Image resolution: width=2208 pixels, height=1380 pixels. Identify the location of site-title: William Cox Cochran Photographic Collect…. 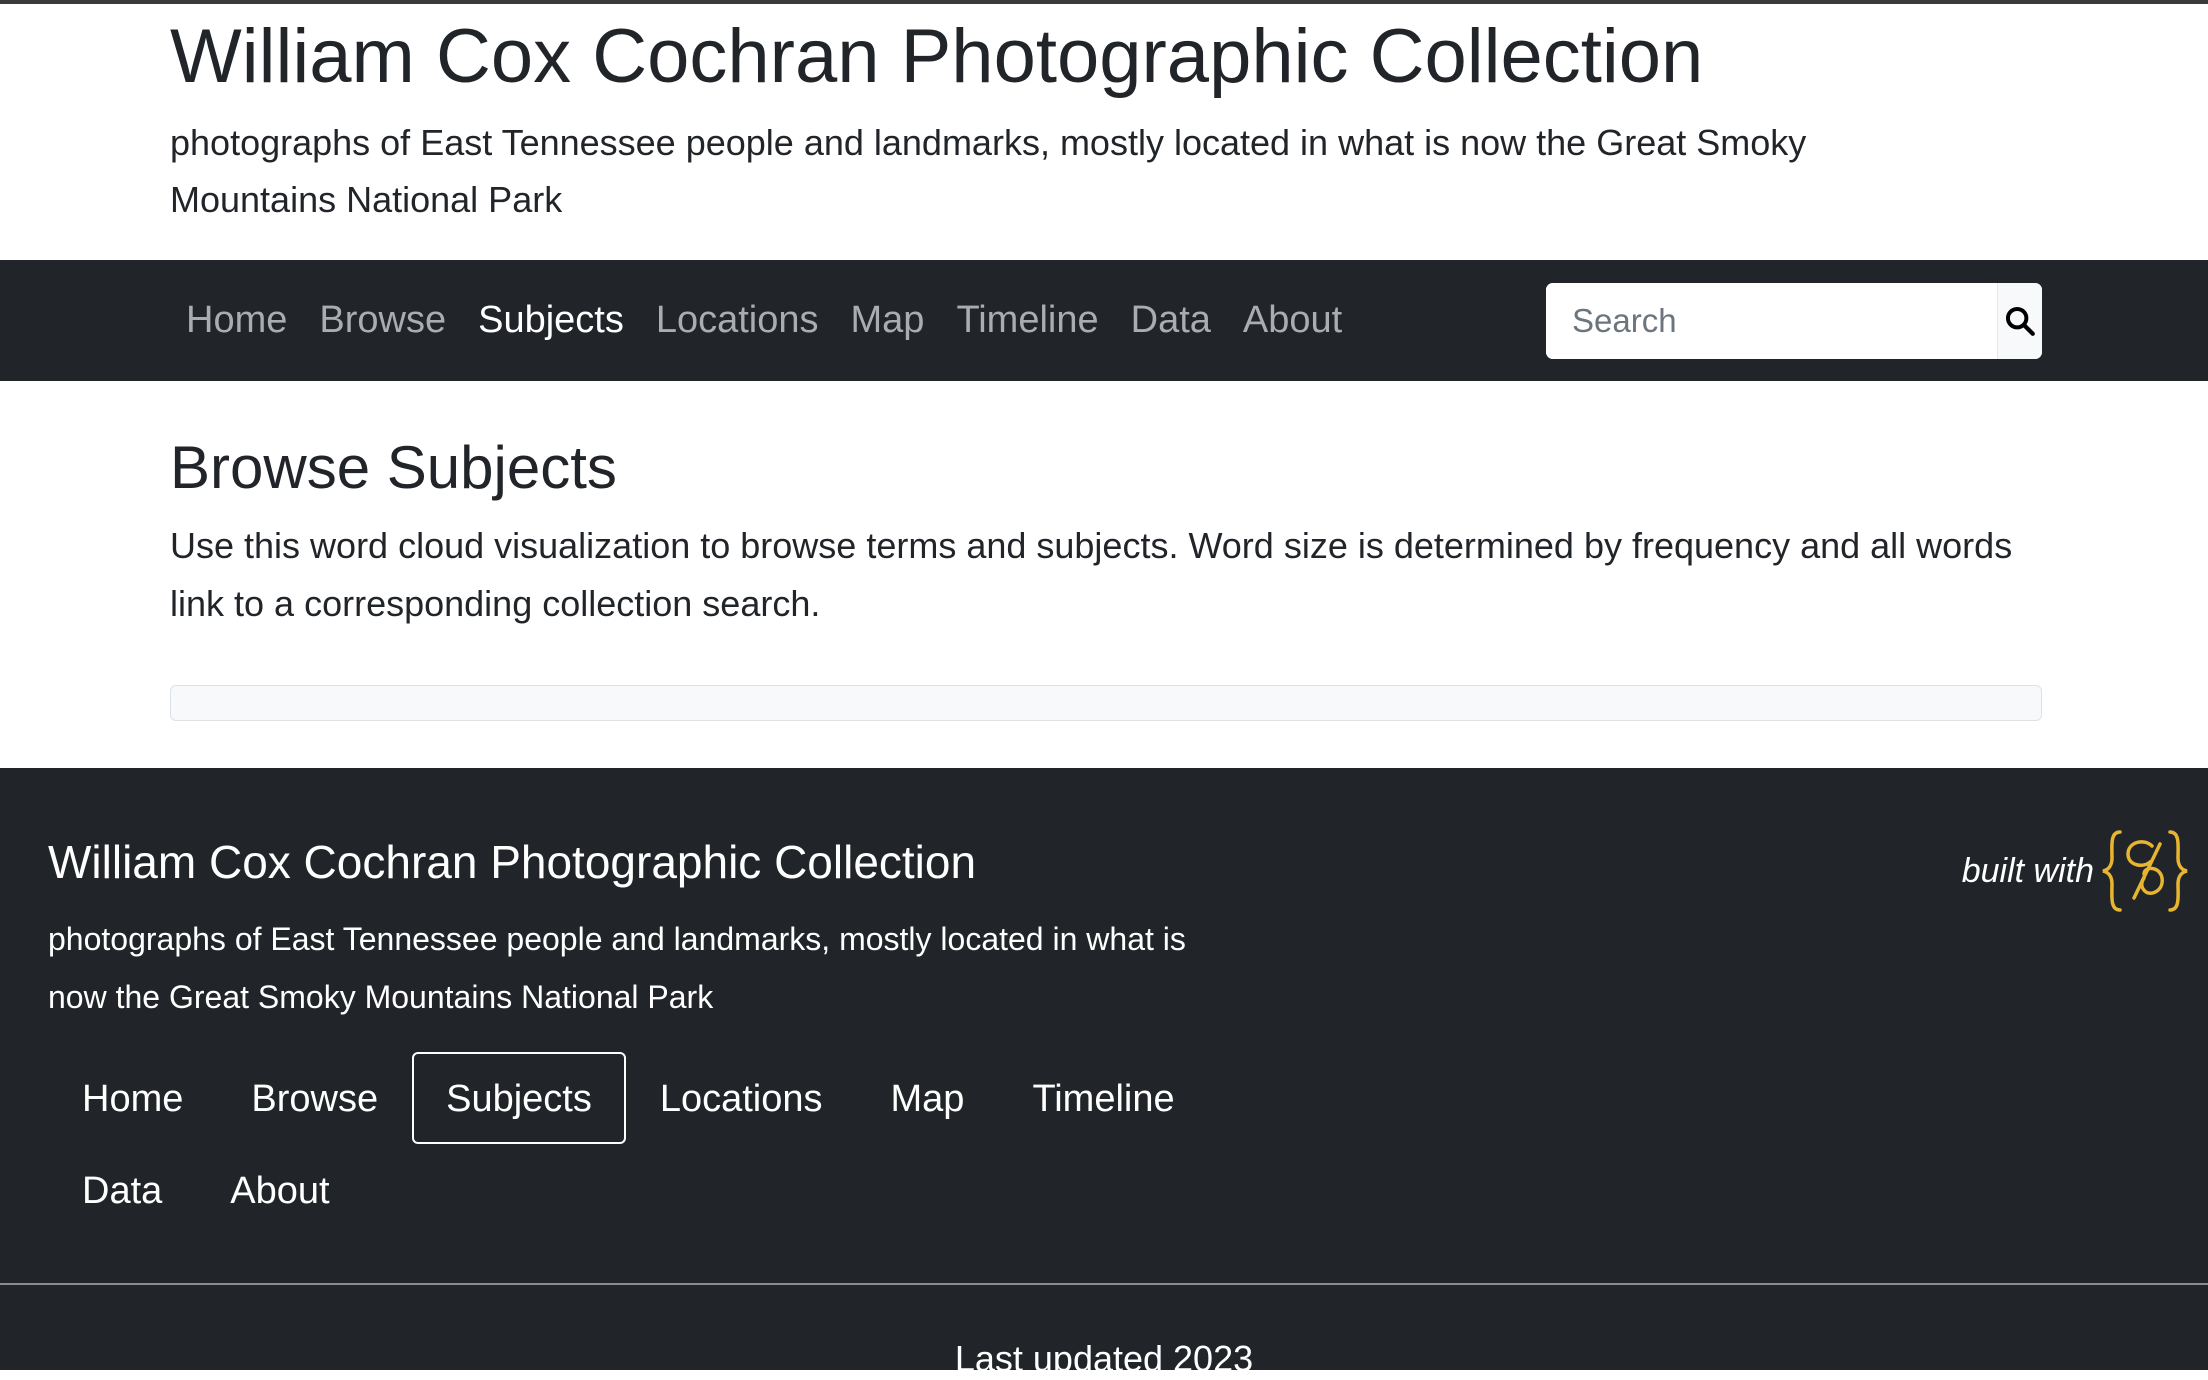
(1189, 57).